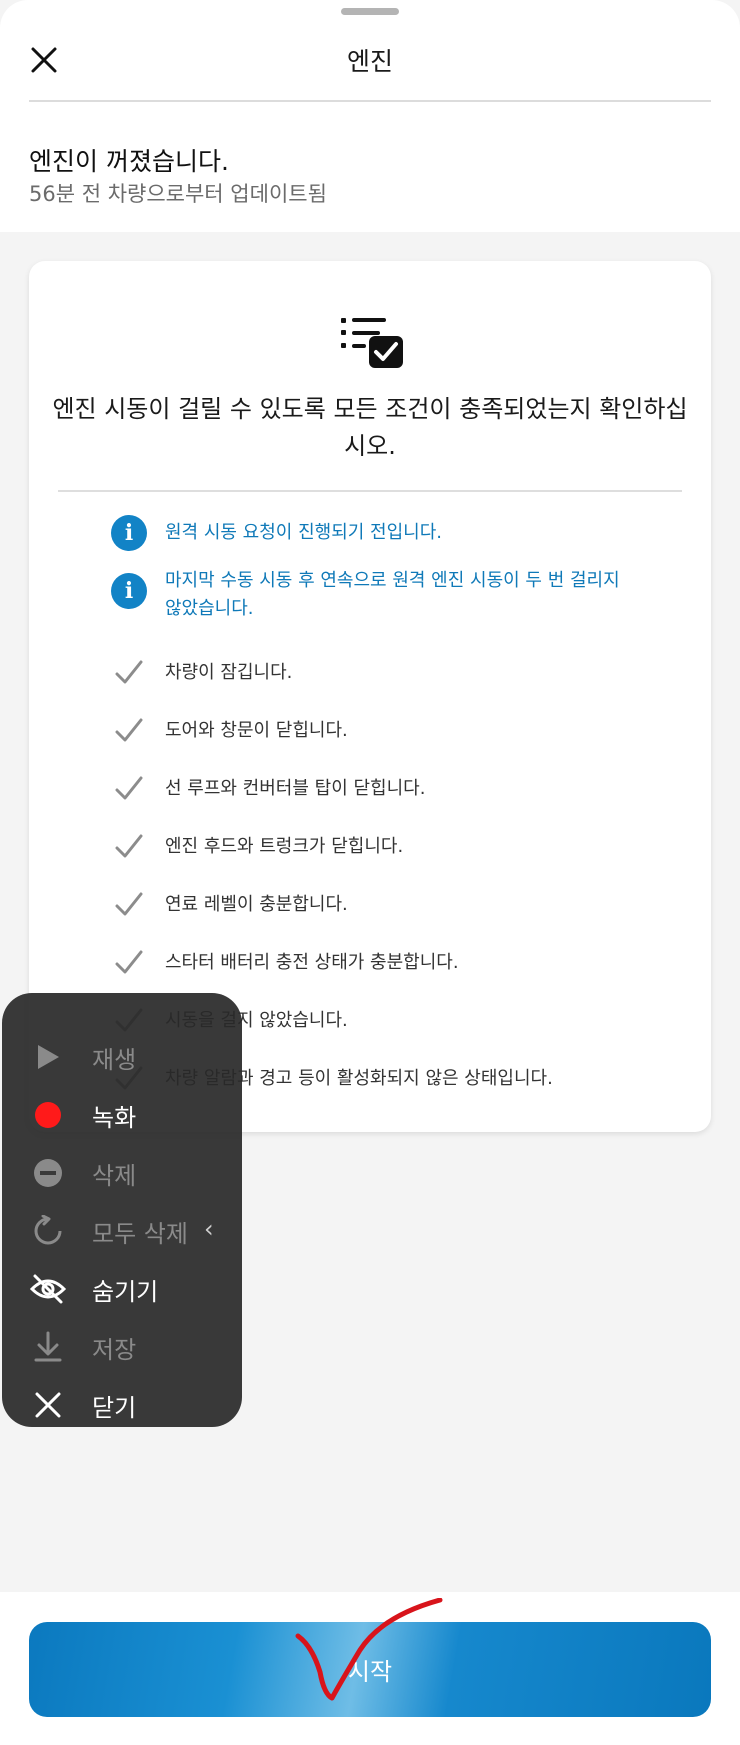 The image size is (740, 1745). I want to click on menu-item-delete: 삭제, so click(130, 1173).